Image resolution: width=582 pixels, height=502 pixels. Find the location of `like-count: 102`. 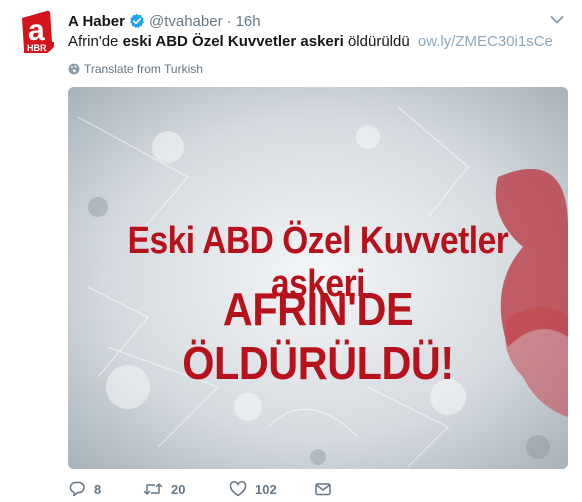

like-count: 102 is located at coordinates (266, 489).